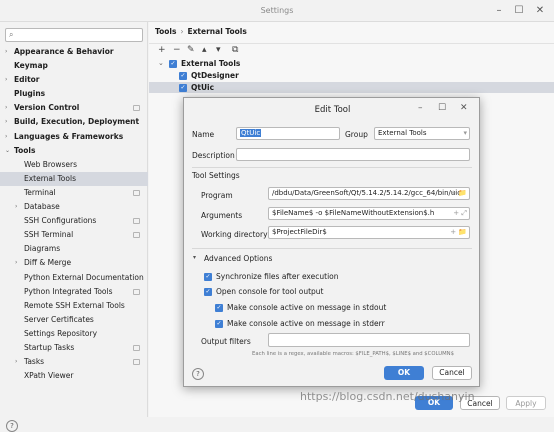 The height and width of the screenshot is (432, 554). What do you see at coordinates (306, 323) in the screenshot?
I see `stderr-label: Make console active on message in stderr` at bounding box center [306, 323].